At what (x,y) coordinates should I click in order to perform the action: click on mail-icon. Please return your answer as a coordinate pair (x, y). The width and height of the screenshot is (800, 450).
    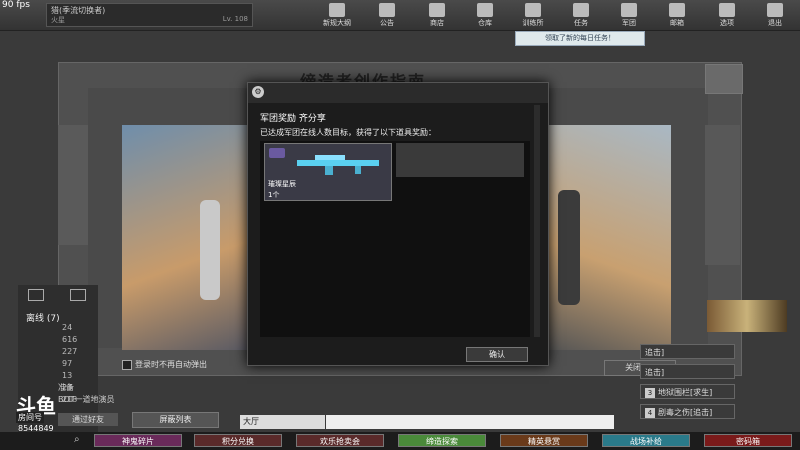
    Looking at the image, I should click on (677, 10).